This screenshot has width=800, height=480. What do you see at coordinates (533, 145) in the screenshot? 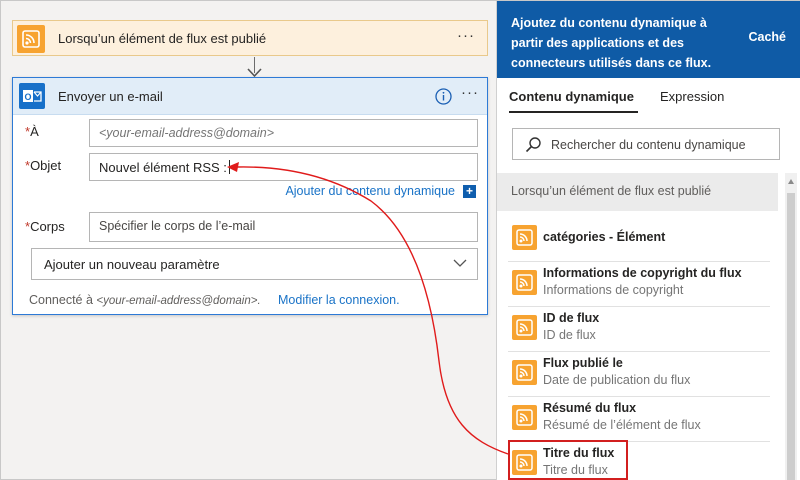
I see `search-icon` at bounding box center [533, 145].